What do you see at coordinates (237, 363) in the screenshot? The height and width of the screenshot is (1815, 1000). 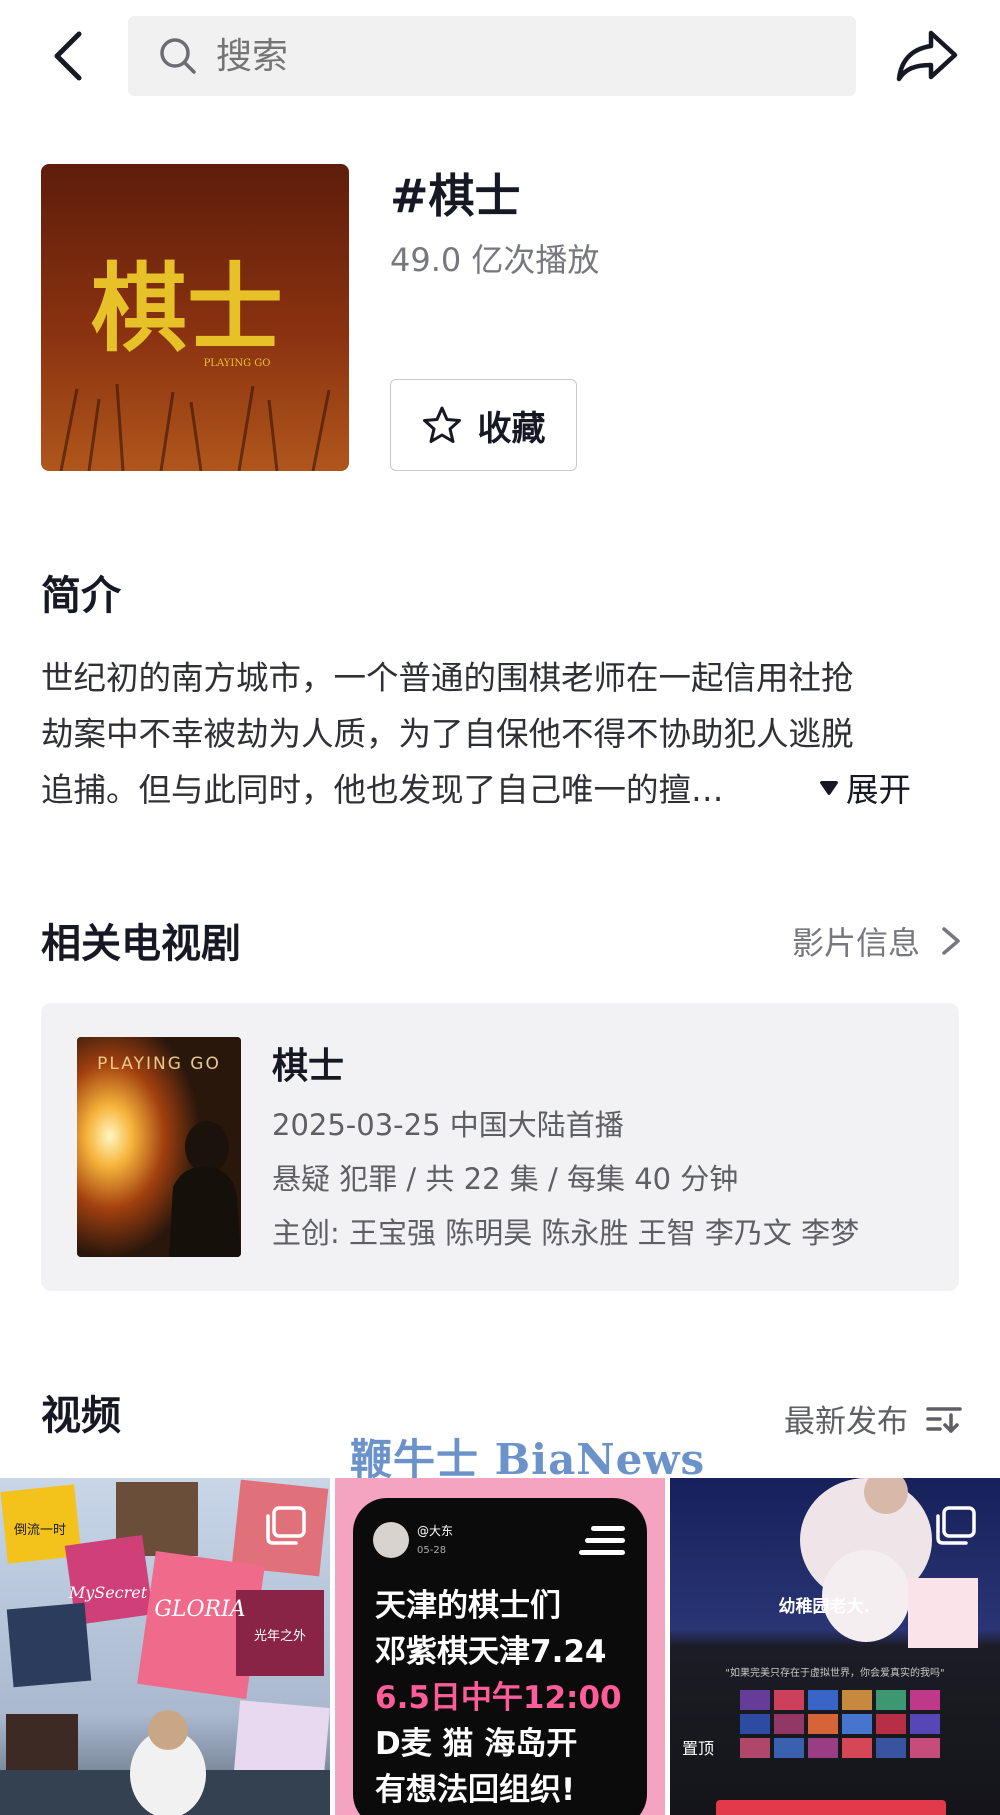 I see `cover-subtitle-text: PLAYING GO` at bounding box center [237, 363].